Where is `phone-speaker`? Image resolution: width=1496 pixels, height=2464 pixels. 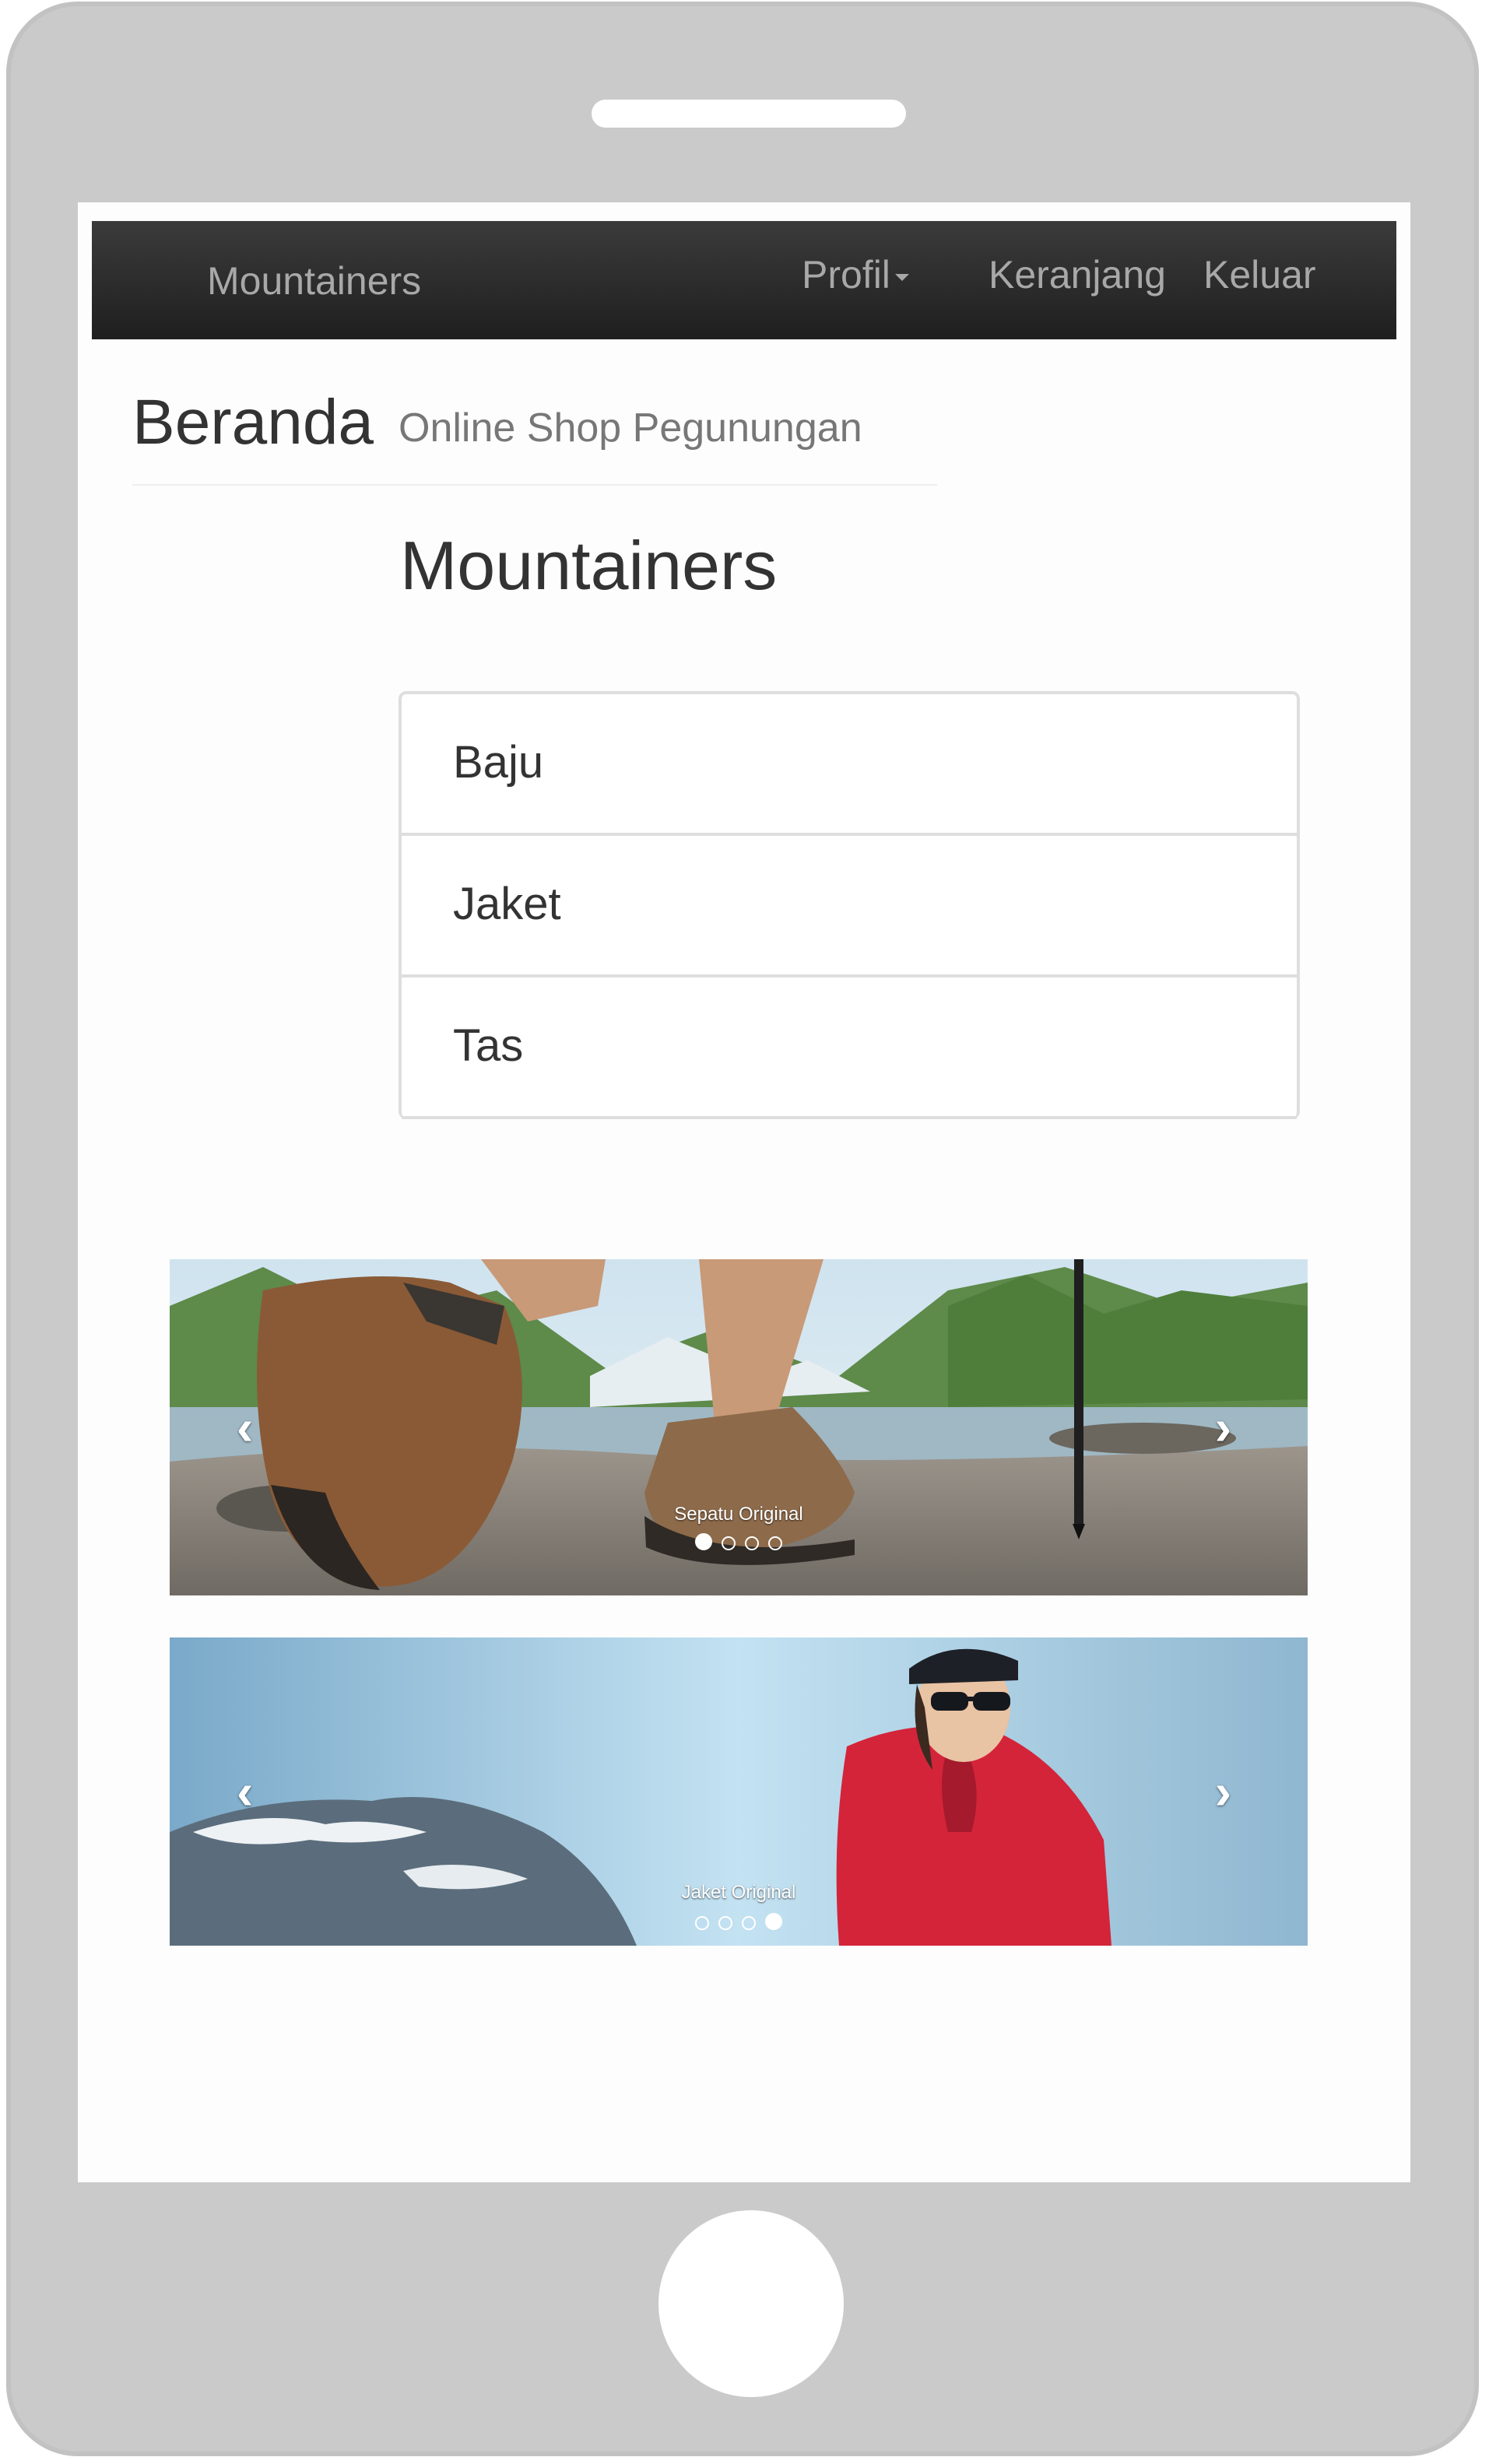 phone-speaker is located at coordinates (749, 114).